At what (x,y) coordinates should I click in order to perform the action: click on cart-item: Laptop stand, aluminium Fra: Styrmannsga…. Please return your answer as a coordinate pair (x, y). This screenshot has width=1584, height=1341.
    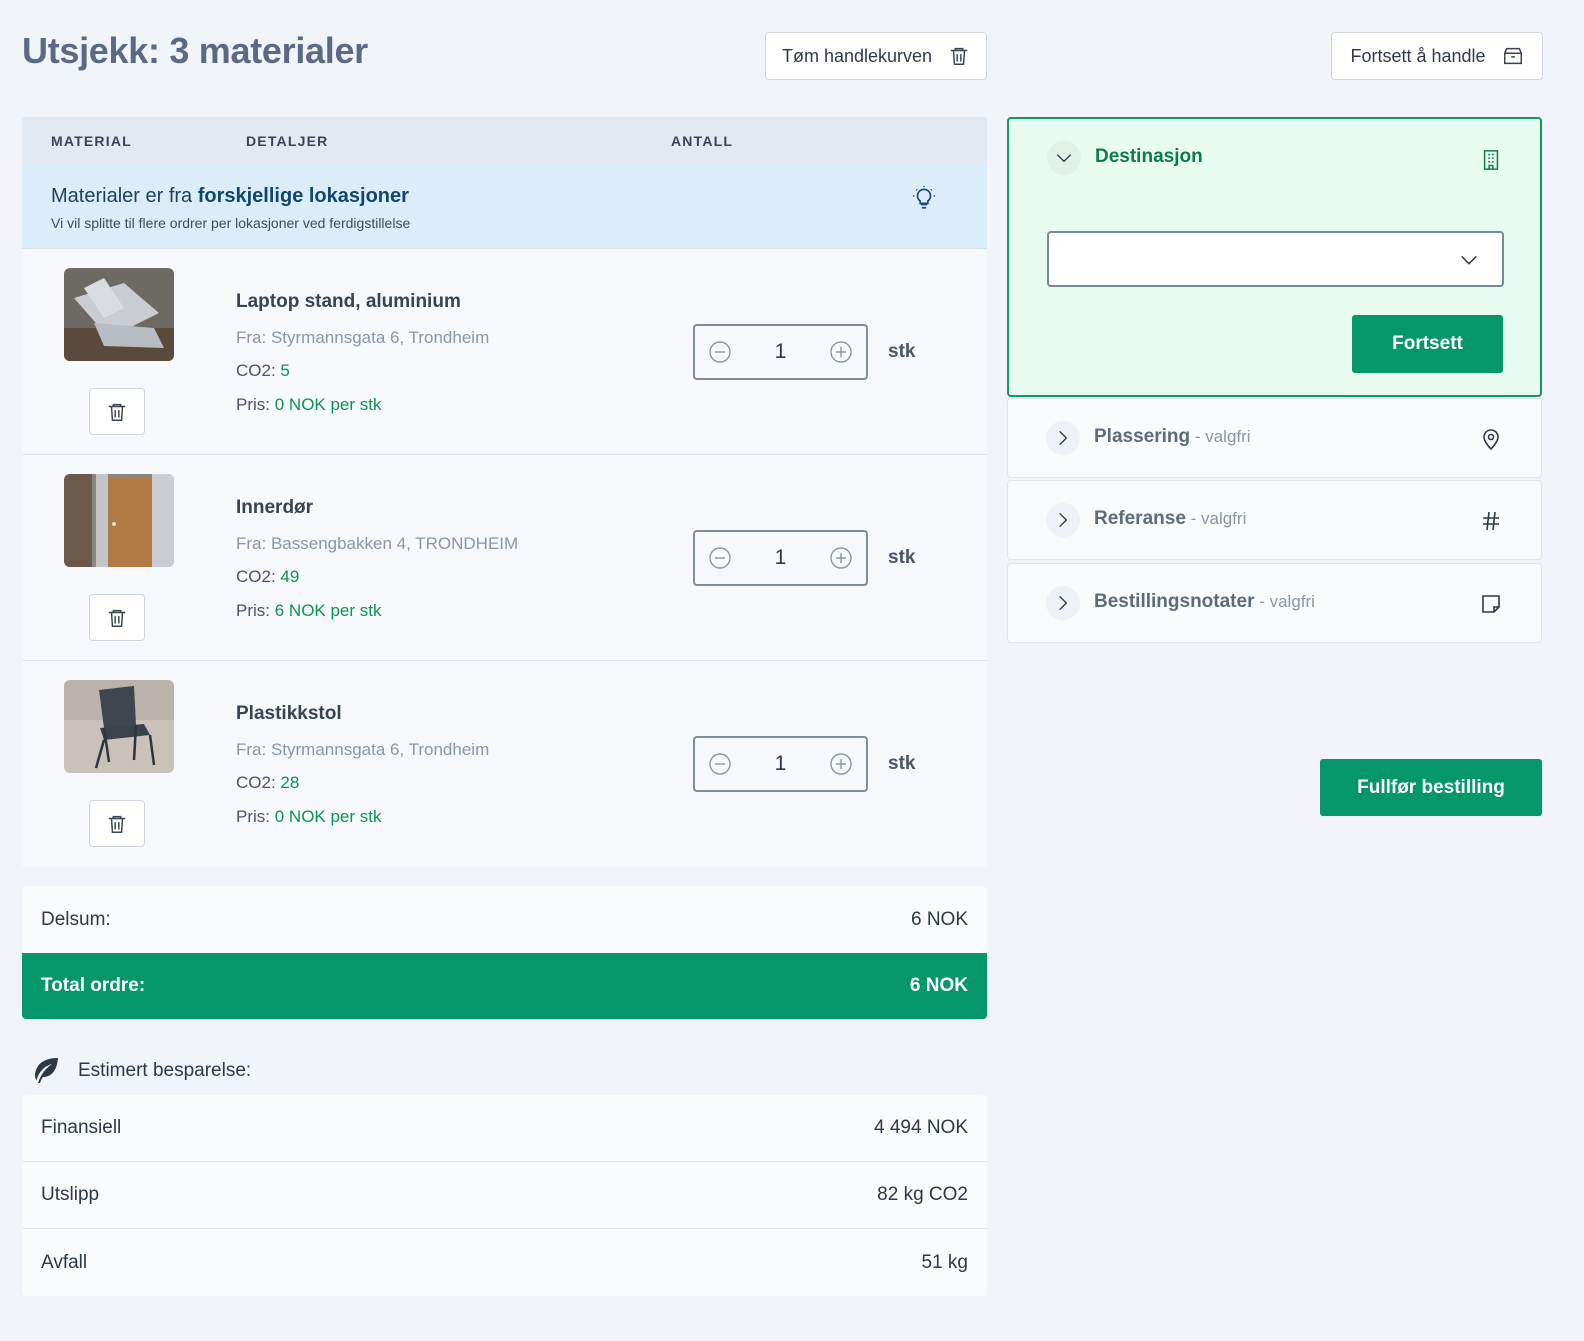
    Looking at the image, I should click on (504, 352).